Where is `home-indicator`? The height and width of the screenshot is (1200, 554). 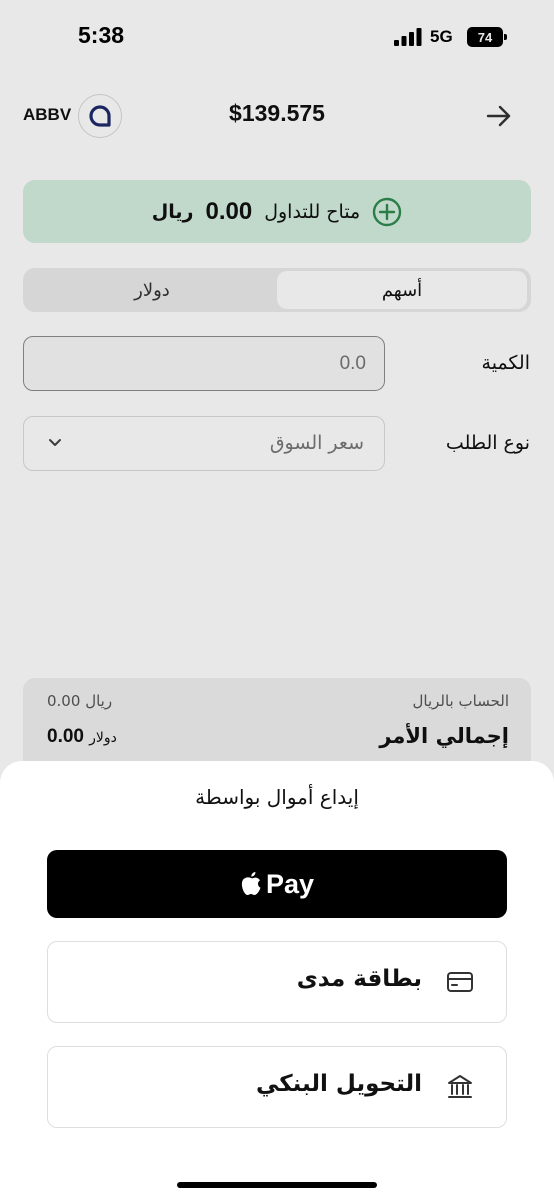 home-indicator is located at coordinates (277, 1185).